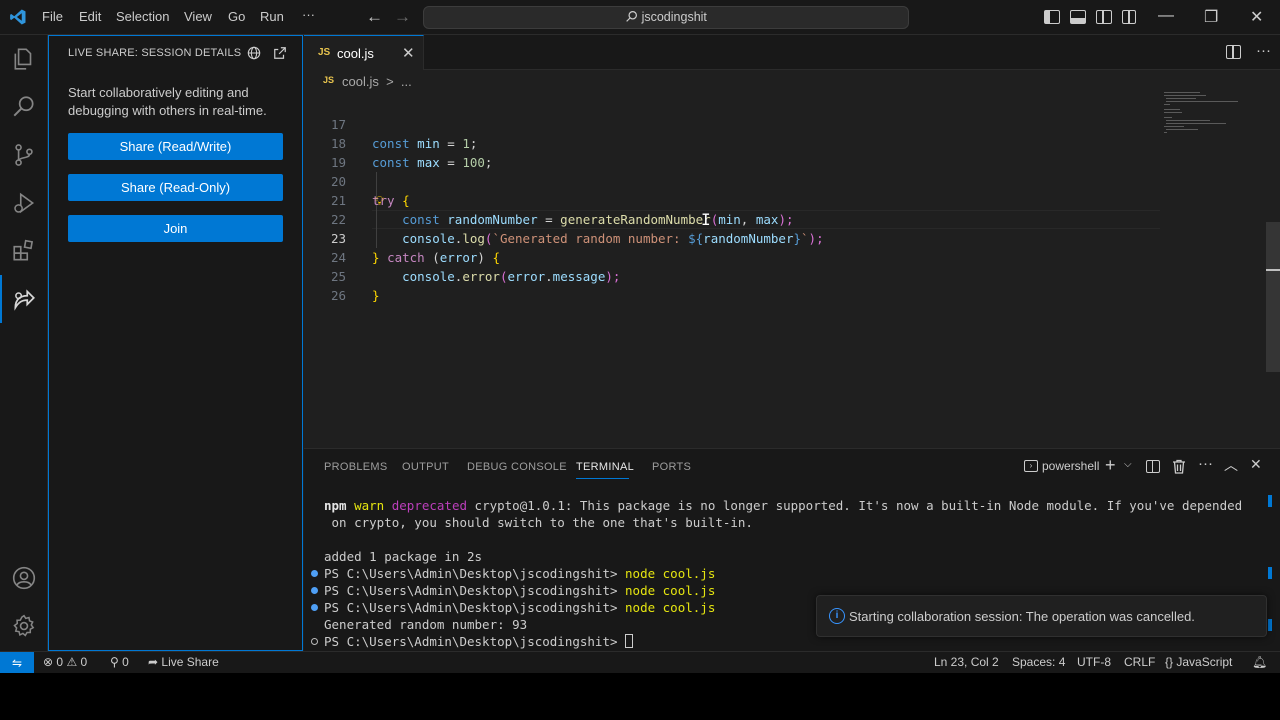 The width and height of the screenshot is (1280, 720). What do you see at coordinates (402, 17) in the screenshot?
I see `forward-arrow-icon: →` at bounding box center [402, 17].